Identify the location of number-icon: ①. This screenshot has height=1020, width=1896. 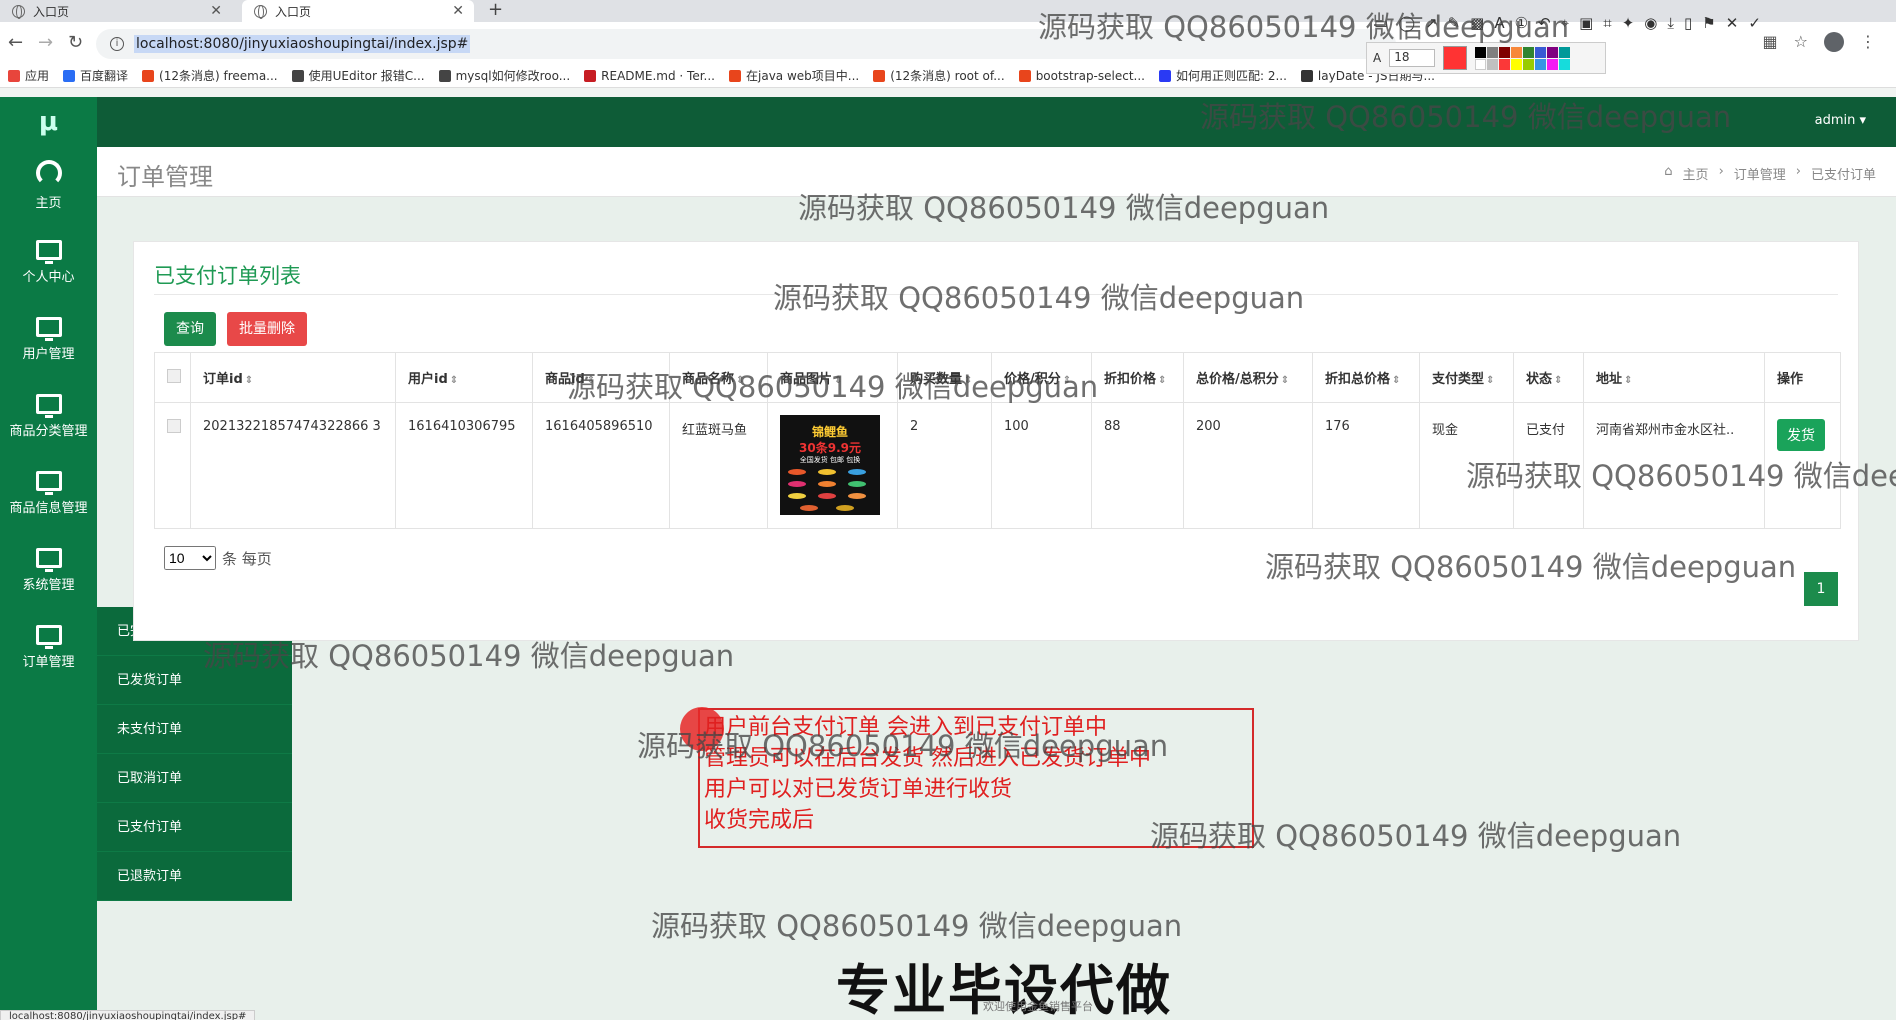
(1521, 23).